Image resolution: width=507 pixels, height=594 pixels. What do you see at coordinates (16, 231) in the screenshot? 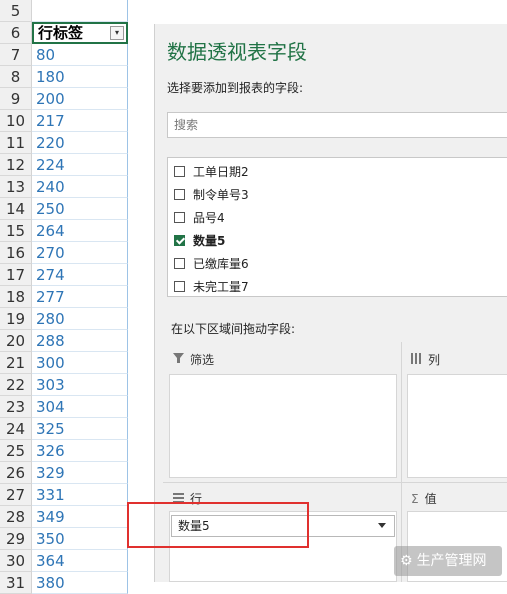
I see `row-number: 15` at bounding box center [16, 231].